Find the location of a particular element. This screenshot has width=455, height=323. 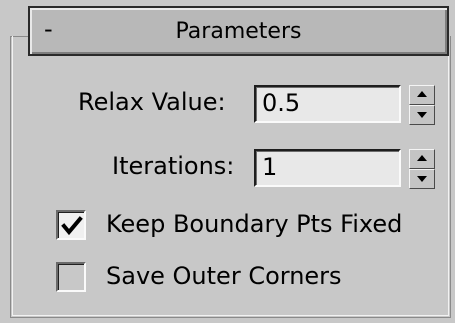

relax-value-spinner is located at coordinates (422, 105).